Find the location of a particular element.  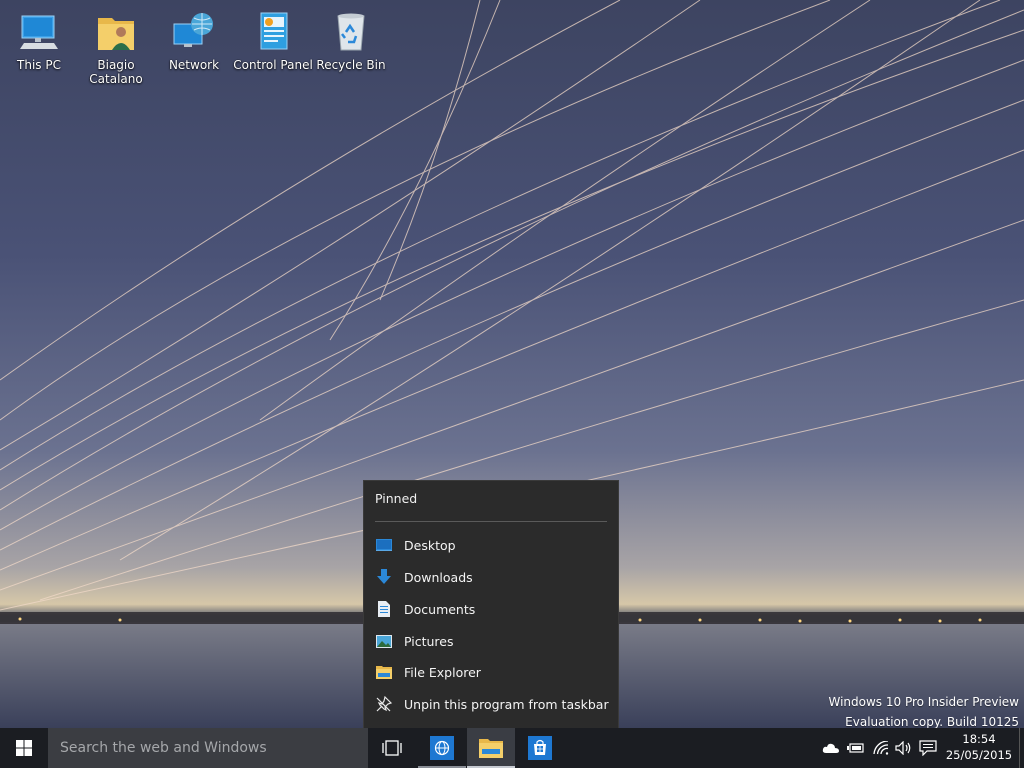

task-view-button is located at coordinates (392, 748).